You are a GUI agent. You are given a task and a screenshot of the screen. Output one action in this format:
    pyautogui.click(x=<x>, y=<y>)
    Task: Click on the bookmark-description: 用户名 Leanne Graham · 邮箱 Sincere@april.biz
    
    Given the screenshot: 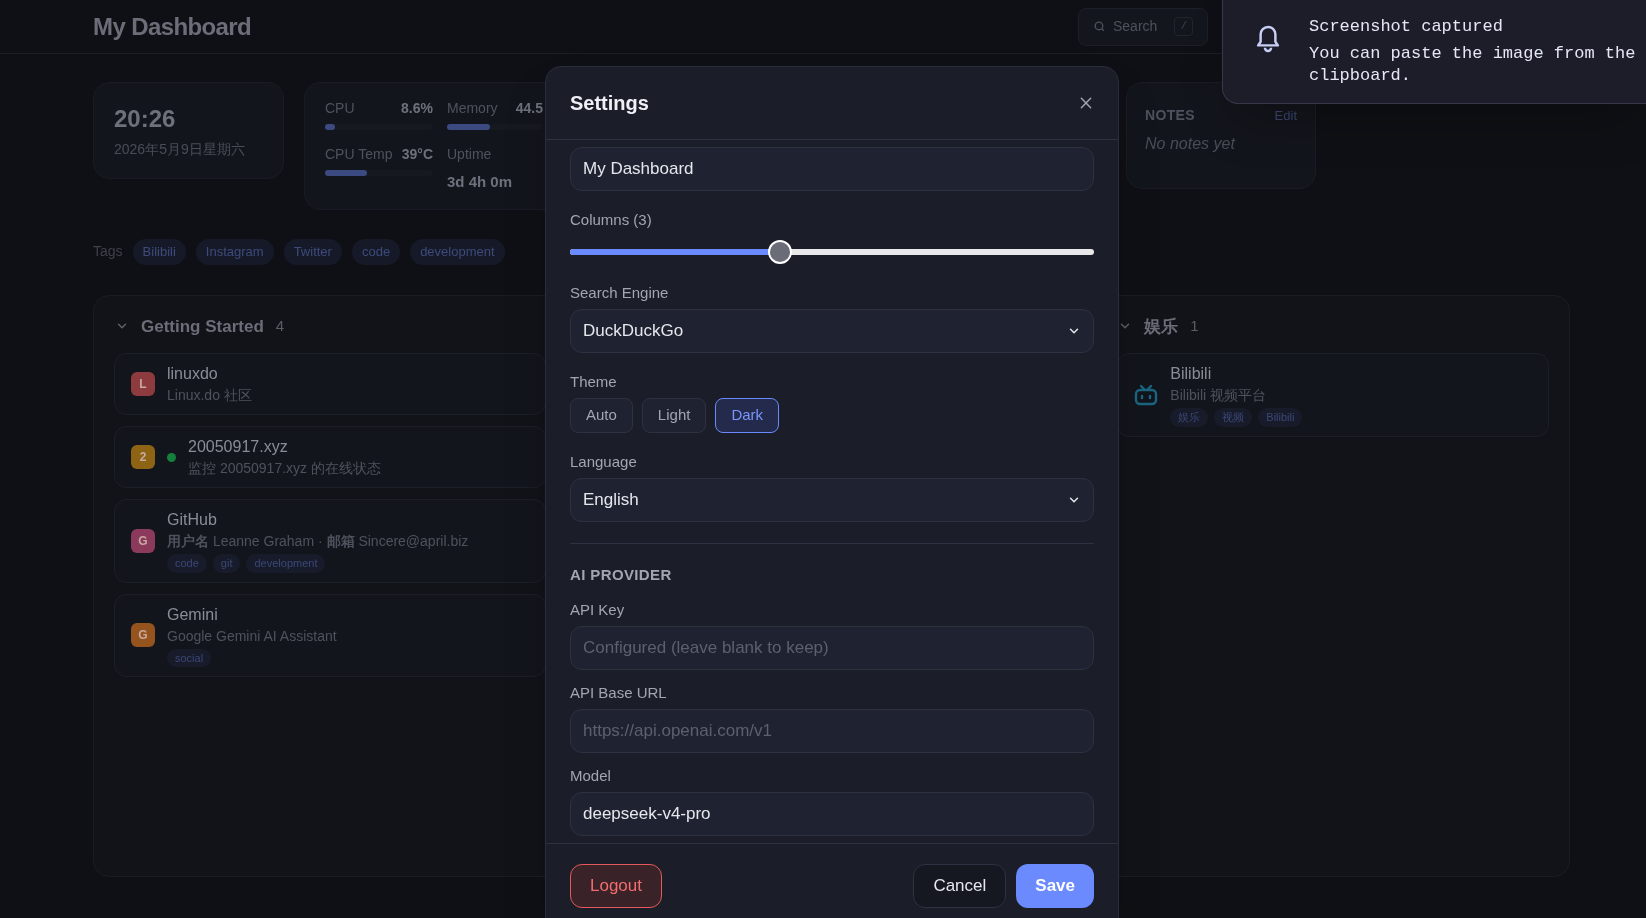 What is the action you would take?
    pyautogui.click(x=318, y=541)
    